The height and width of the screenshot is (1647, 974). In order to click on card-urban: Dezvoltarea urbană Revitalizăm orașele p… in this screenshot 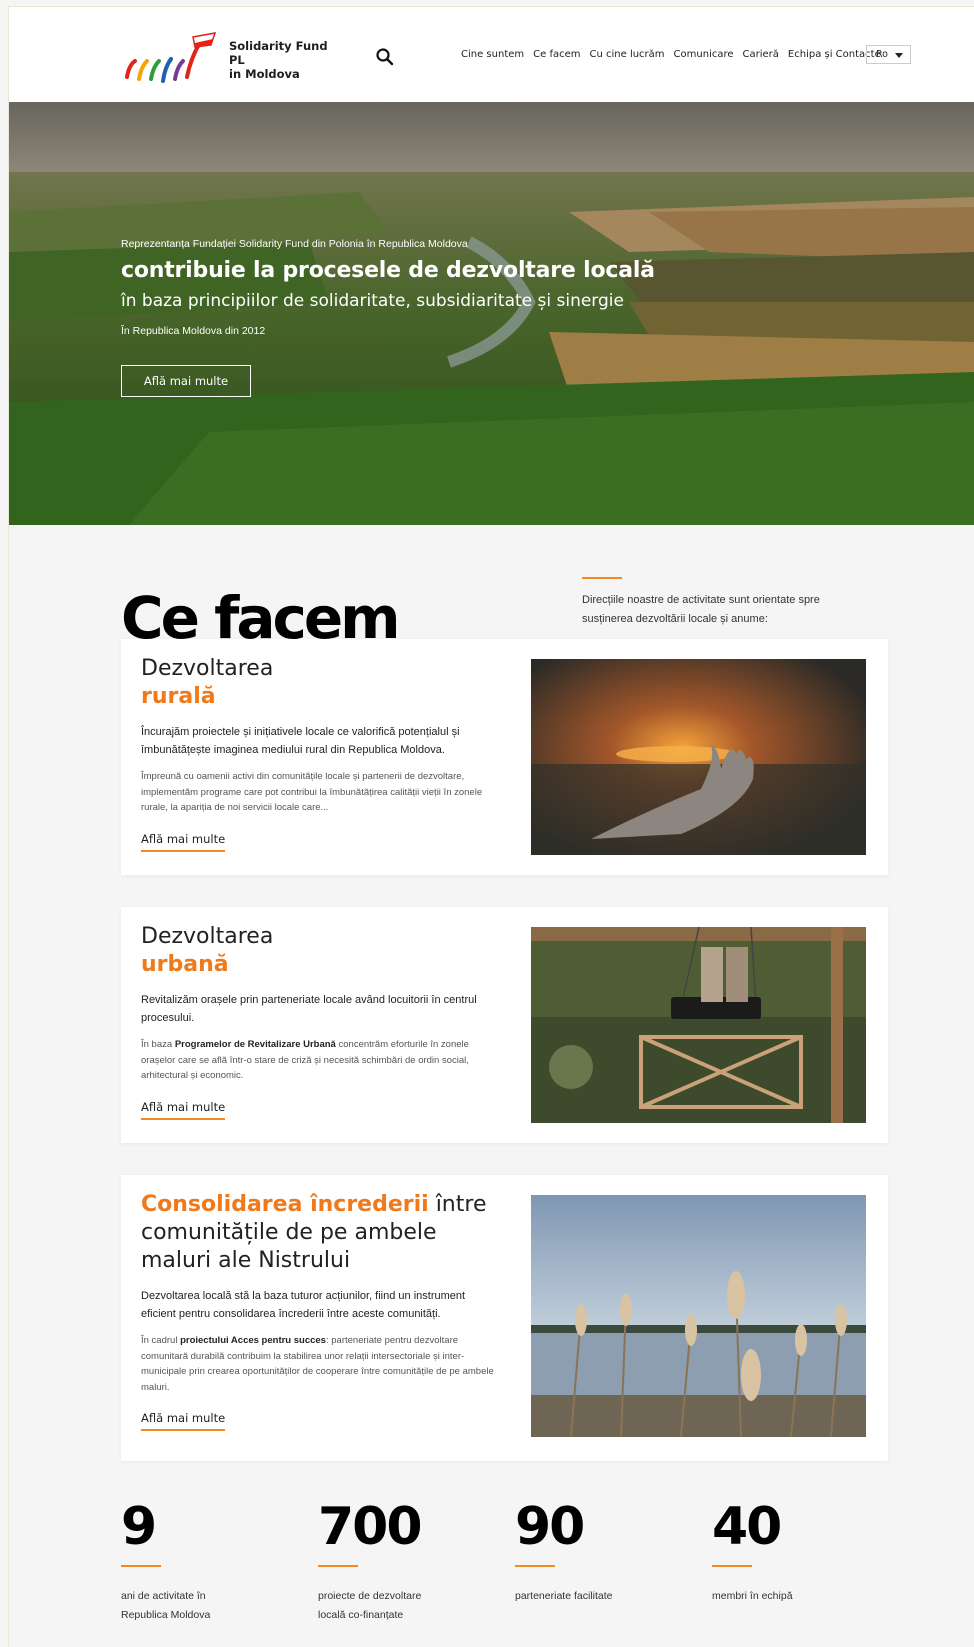, I will do `click(504, 1025)`.